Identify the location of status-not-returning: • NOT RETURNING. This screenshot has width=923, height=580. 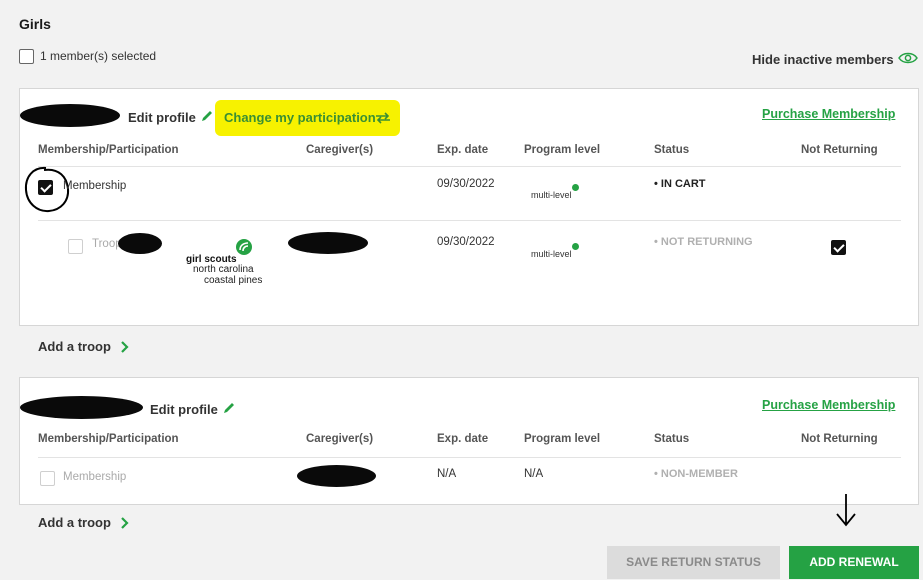
(703, 242).